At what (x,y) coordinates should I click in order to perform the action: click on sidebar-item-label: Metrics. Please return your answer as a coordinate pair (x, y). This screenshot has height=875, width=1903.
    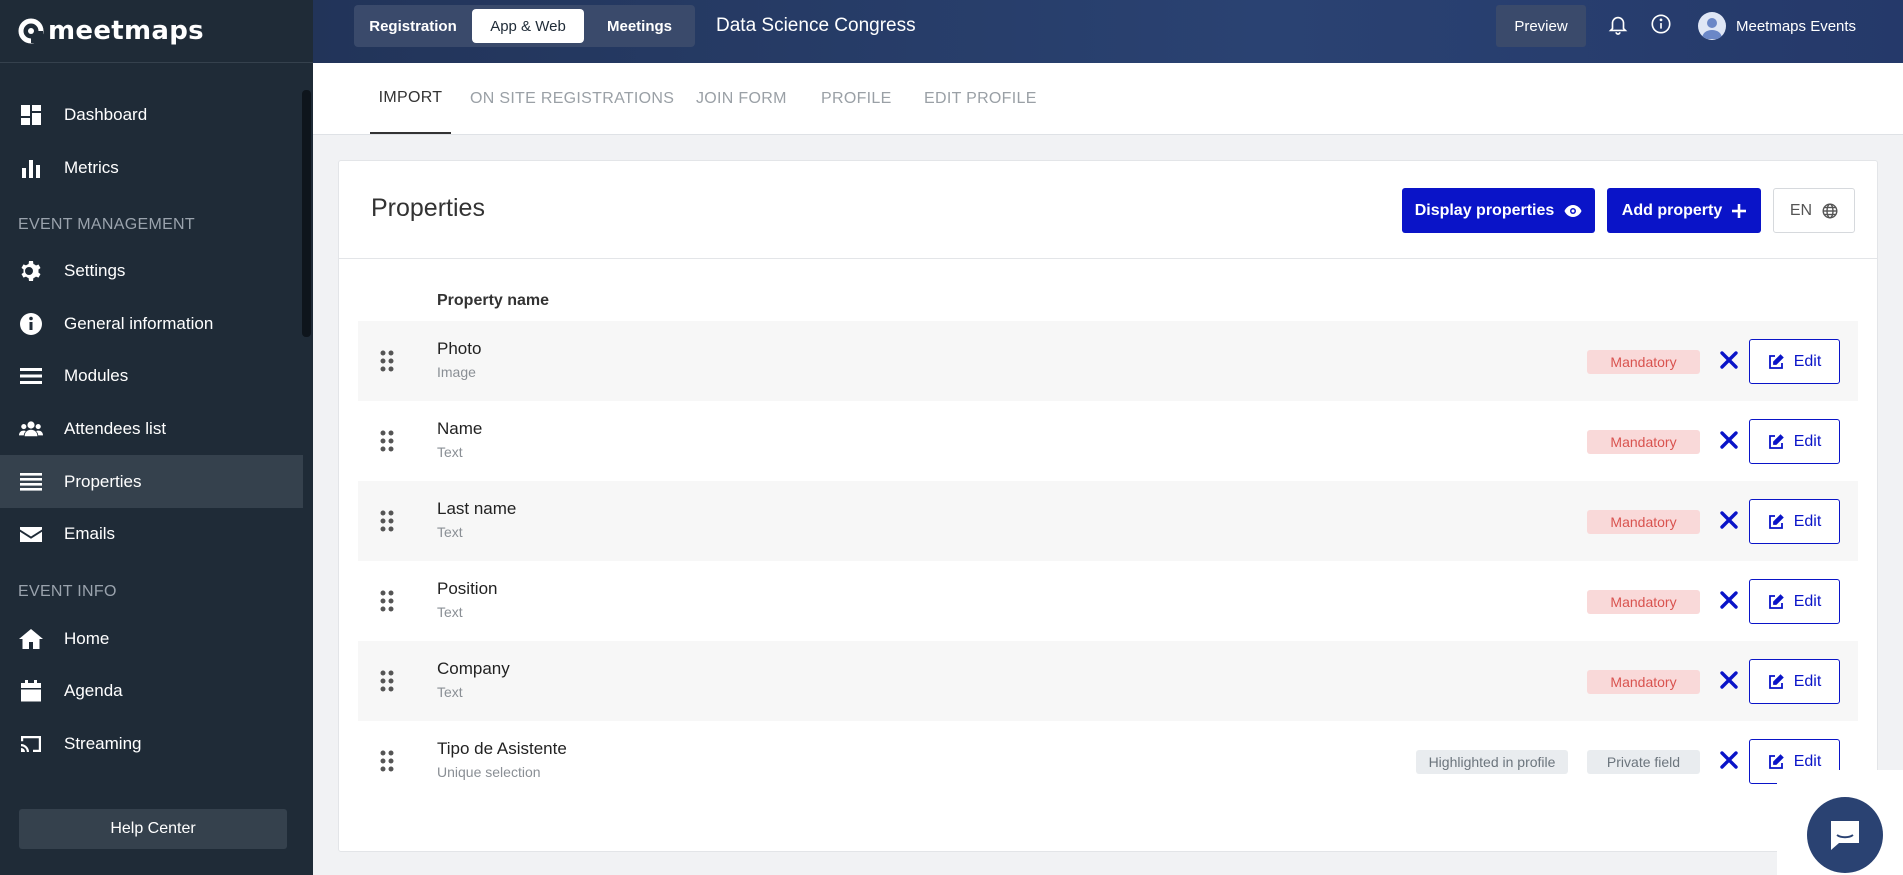
    Looking at the image, I should click on (91, 167).